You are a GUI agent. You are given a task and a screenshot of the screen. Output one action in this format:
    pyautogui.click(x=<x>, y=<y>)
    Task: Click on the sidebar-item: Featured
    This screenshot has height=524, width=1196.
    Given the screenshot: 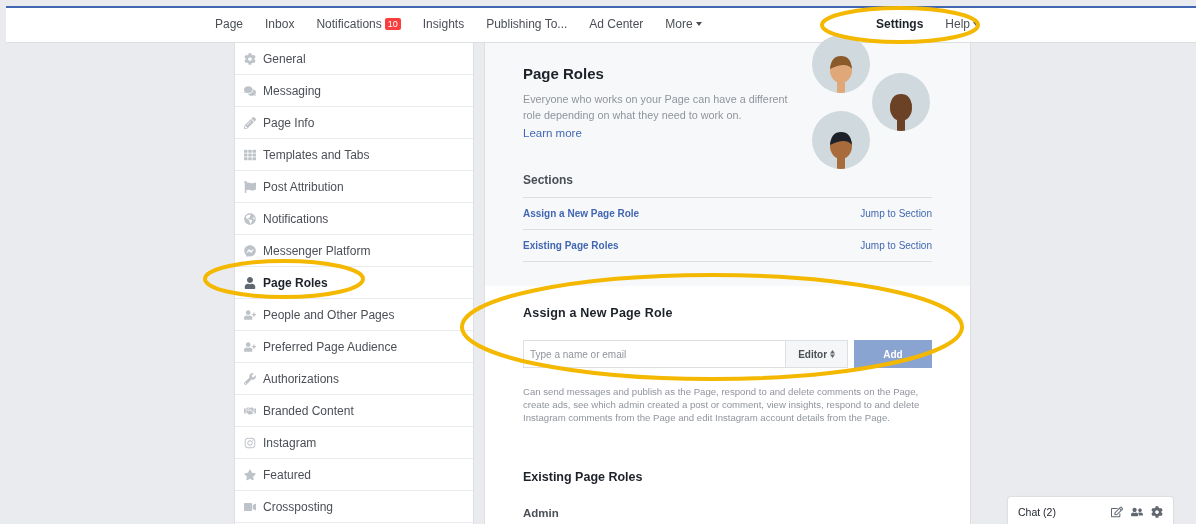 What is the action you would take?
    pyautogui.click(x=354, y=475)
    